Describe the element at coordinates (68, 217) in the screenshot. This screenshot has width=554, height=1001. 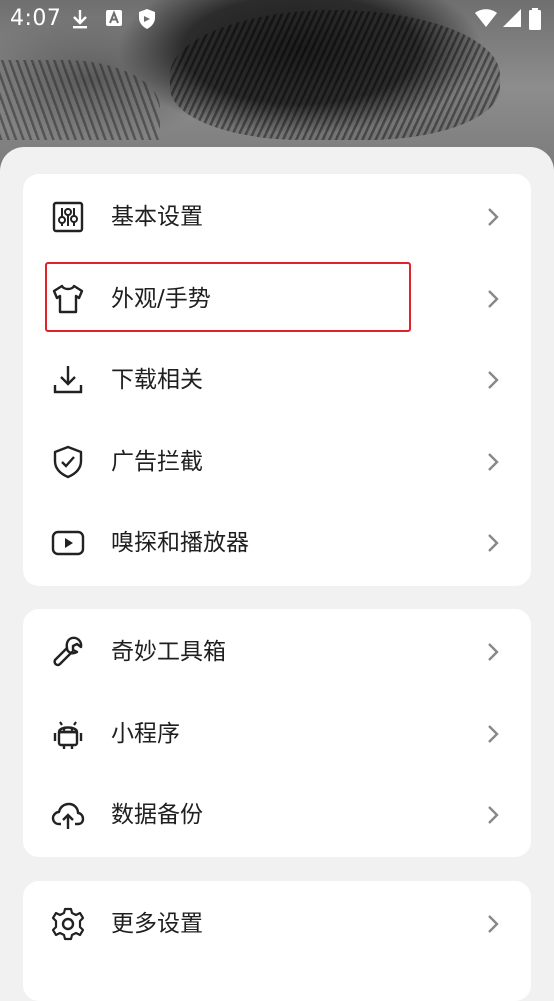
I see `sliders-icon` at that location.